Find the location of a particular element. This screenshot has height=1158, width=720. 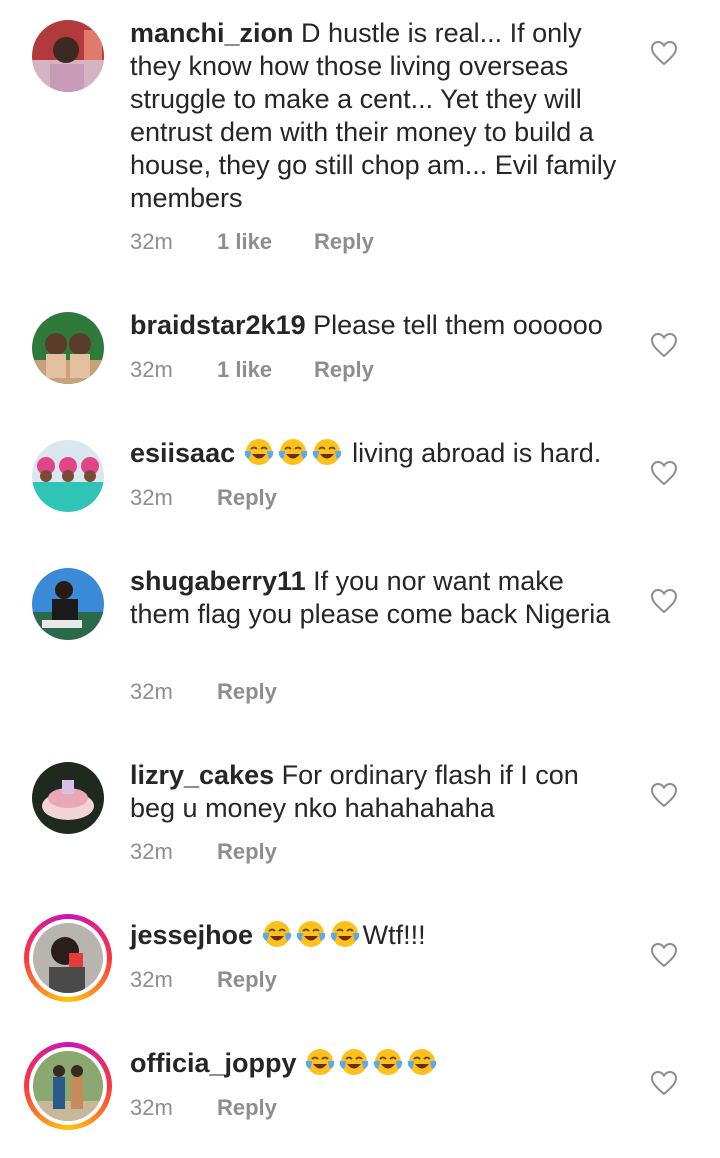

comment-body: officia_joppy is located at coordinates (380, 1063).